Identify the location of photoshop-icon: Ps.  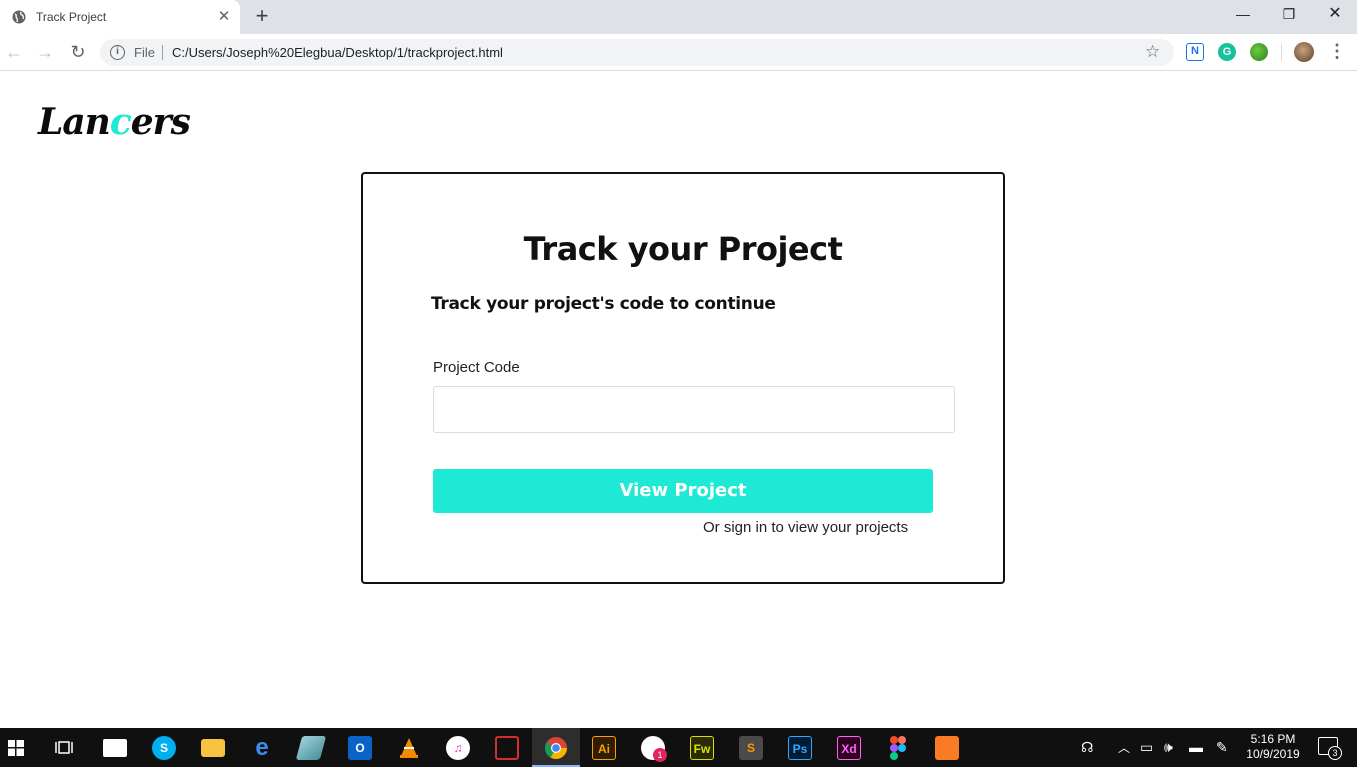
(800, 748).